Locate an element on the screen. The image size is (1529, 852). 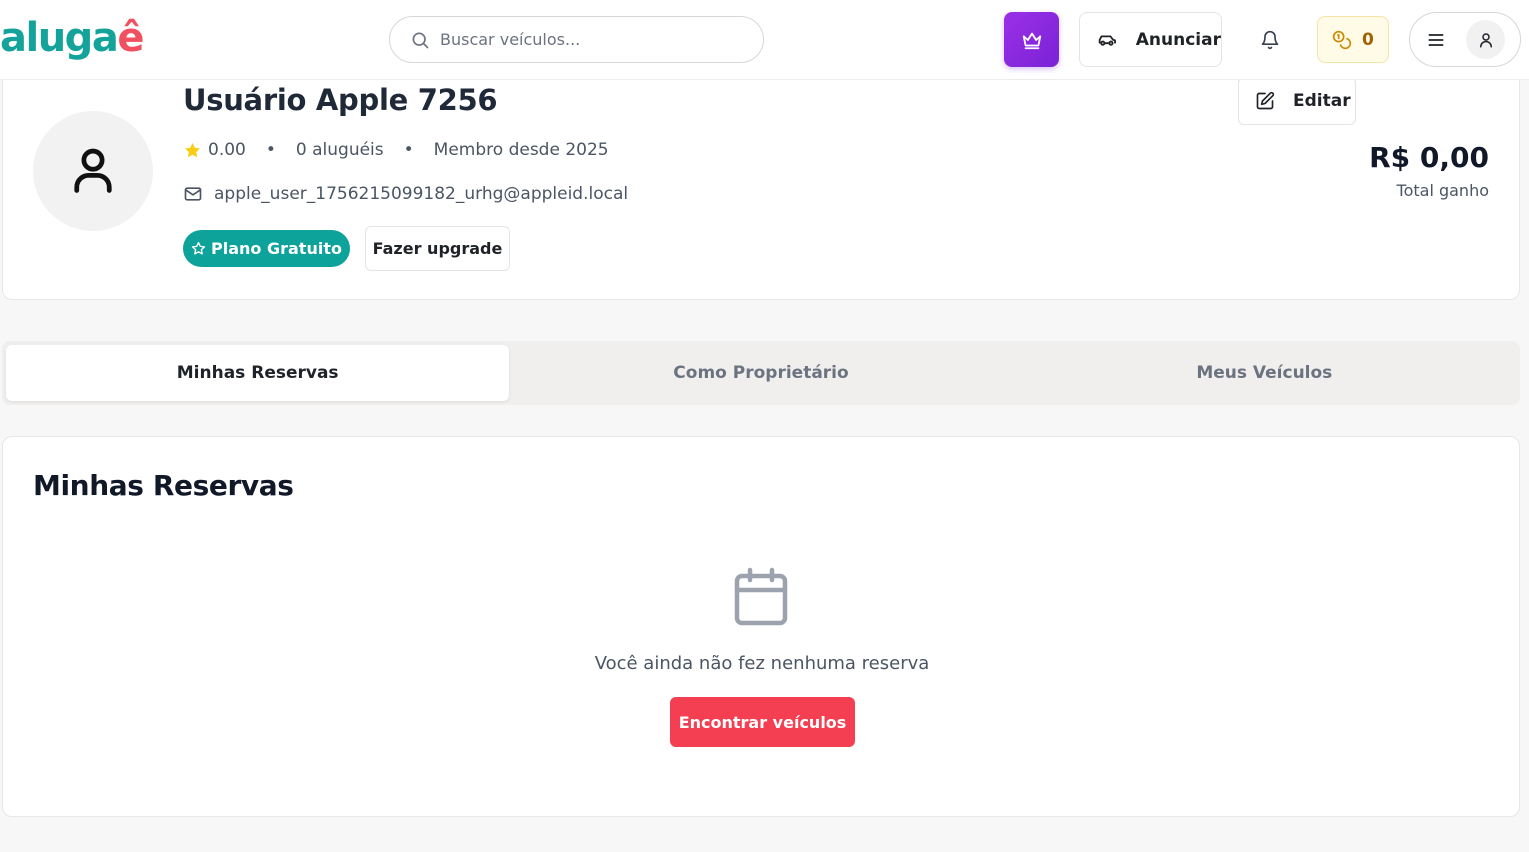
edit-profile-button: Editar is located at coordinates (1297, 101).